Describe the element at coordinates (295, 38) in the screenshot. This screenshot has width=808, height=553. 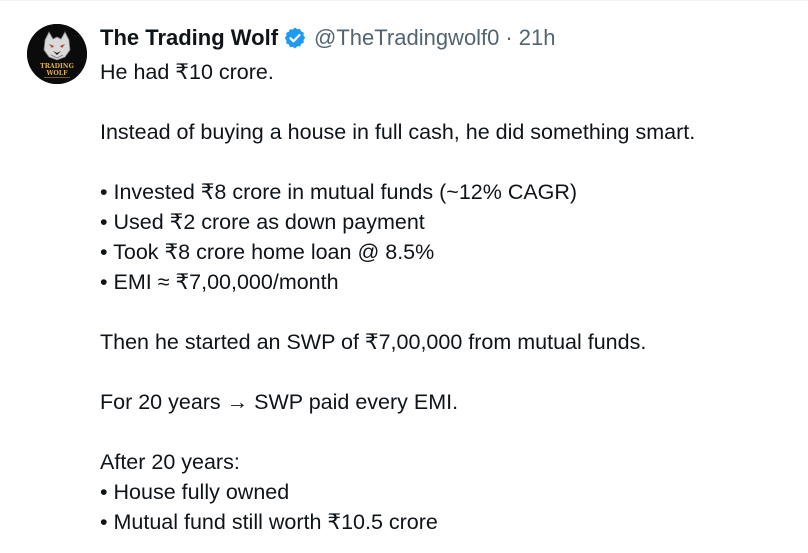
I see `verified-badge-icon` at that location.